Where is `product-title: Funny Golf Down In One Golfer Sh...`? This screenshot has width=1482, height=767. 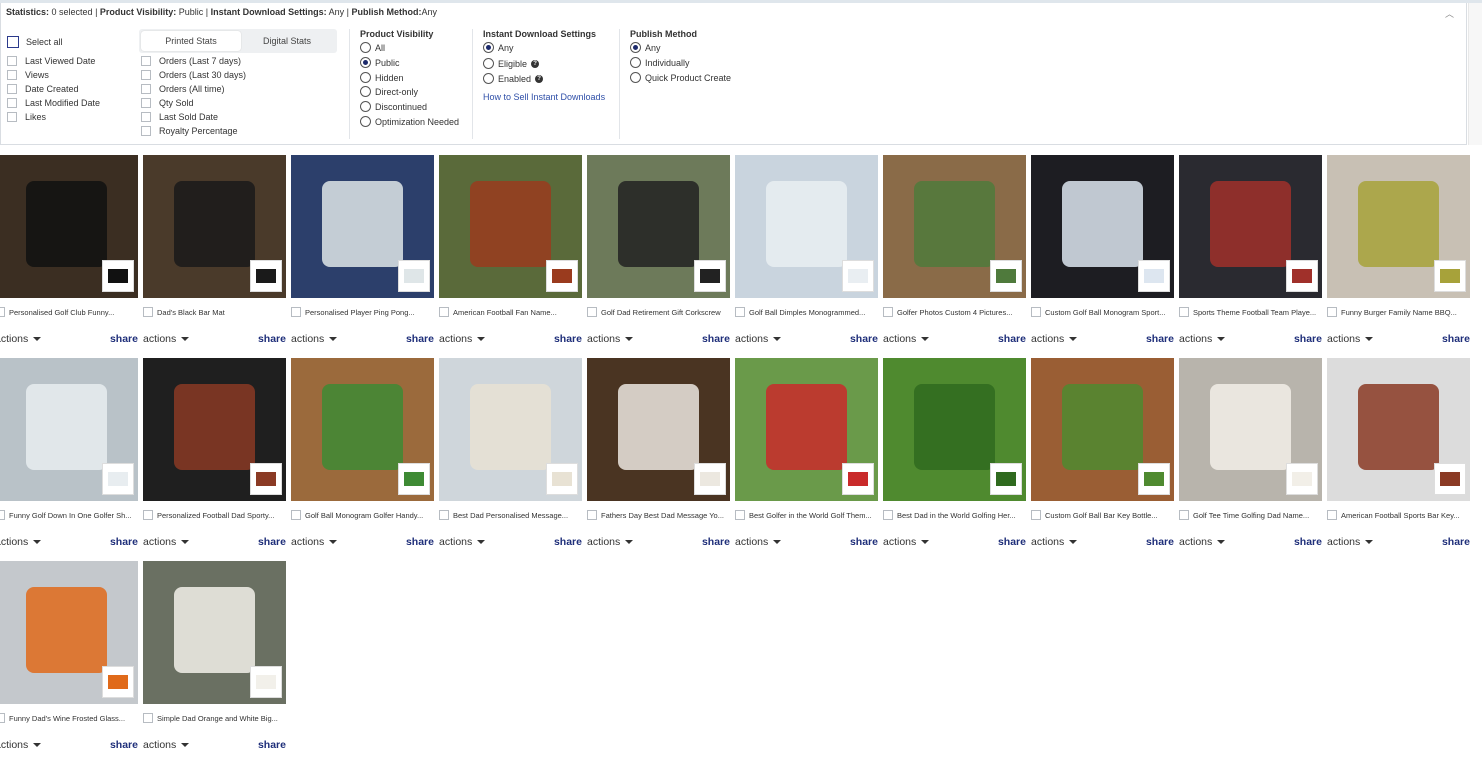
product-title: Funny Golf Down In One Golfer Sh... is located at coordinates (70, 515).